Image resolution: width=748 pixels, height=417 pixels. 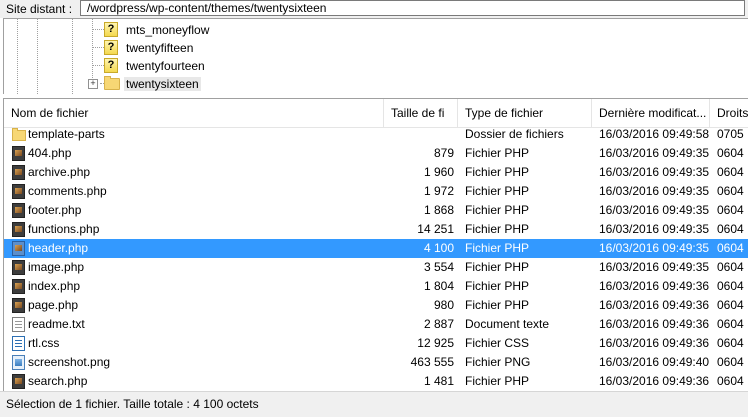 I want to click on css-file-icon, so click(x=18, y=343).